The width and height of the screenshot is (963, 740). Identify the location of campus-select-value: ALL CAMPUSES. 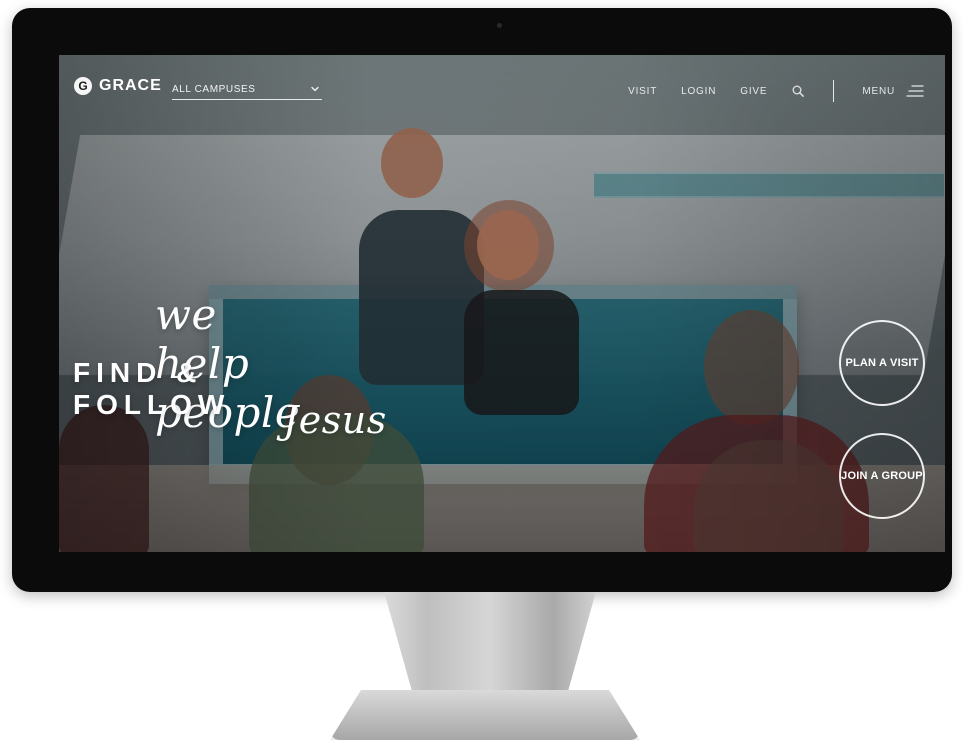
(214, 89).